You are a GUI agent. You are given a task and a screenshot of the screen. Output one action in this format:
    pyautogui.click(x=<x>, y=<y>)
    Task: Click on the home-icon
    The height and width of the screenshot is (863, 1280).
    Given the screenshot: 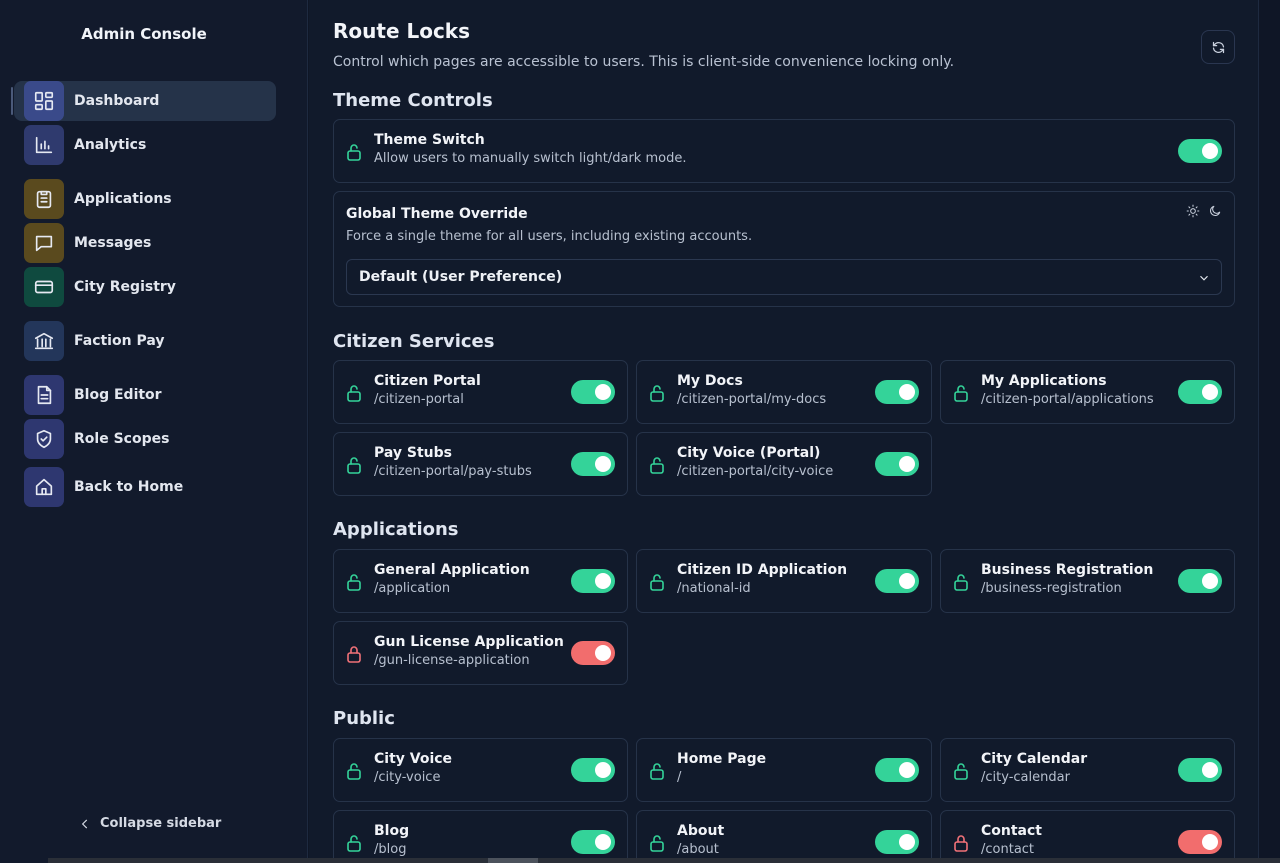 What is the action you would take?
    pyautogui.click(x=44, y=487)
    